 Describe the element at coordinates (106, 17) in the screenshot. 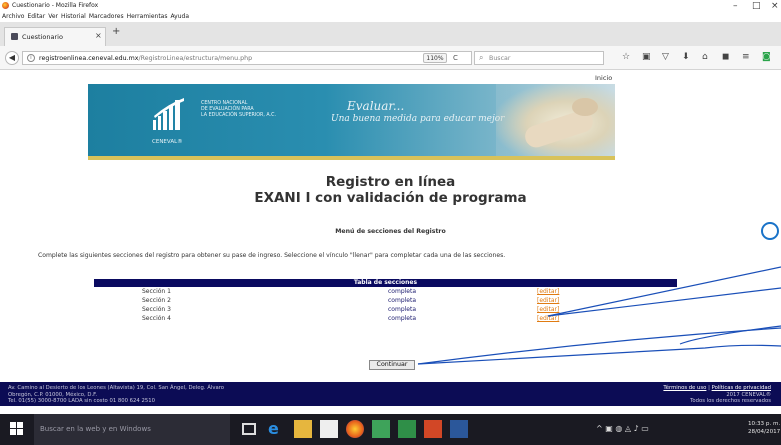

I see `menu-marcadores: Marcadores` at that location.